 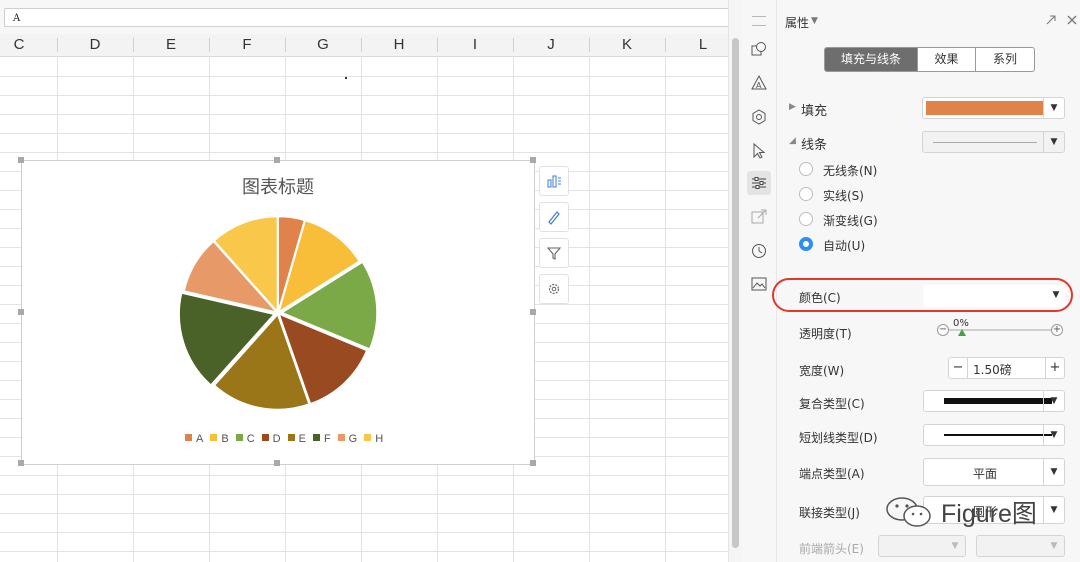 I want to click on text-style-icon: A, so click(x=759, y=83).